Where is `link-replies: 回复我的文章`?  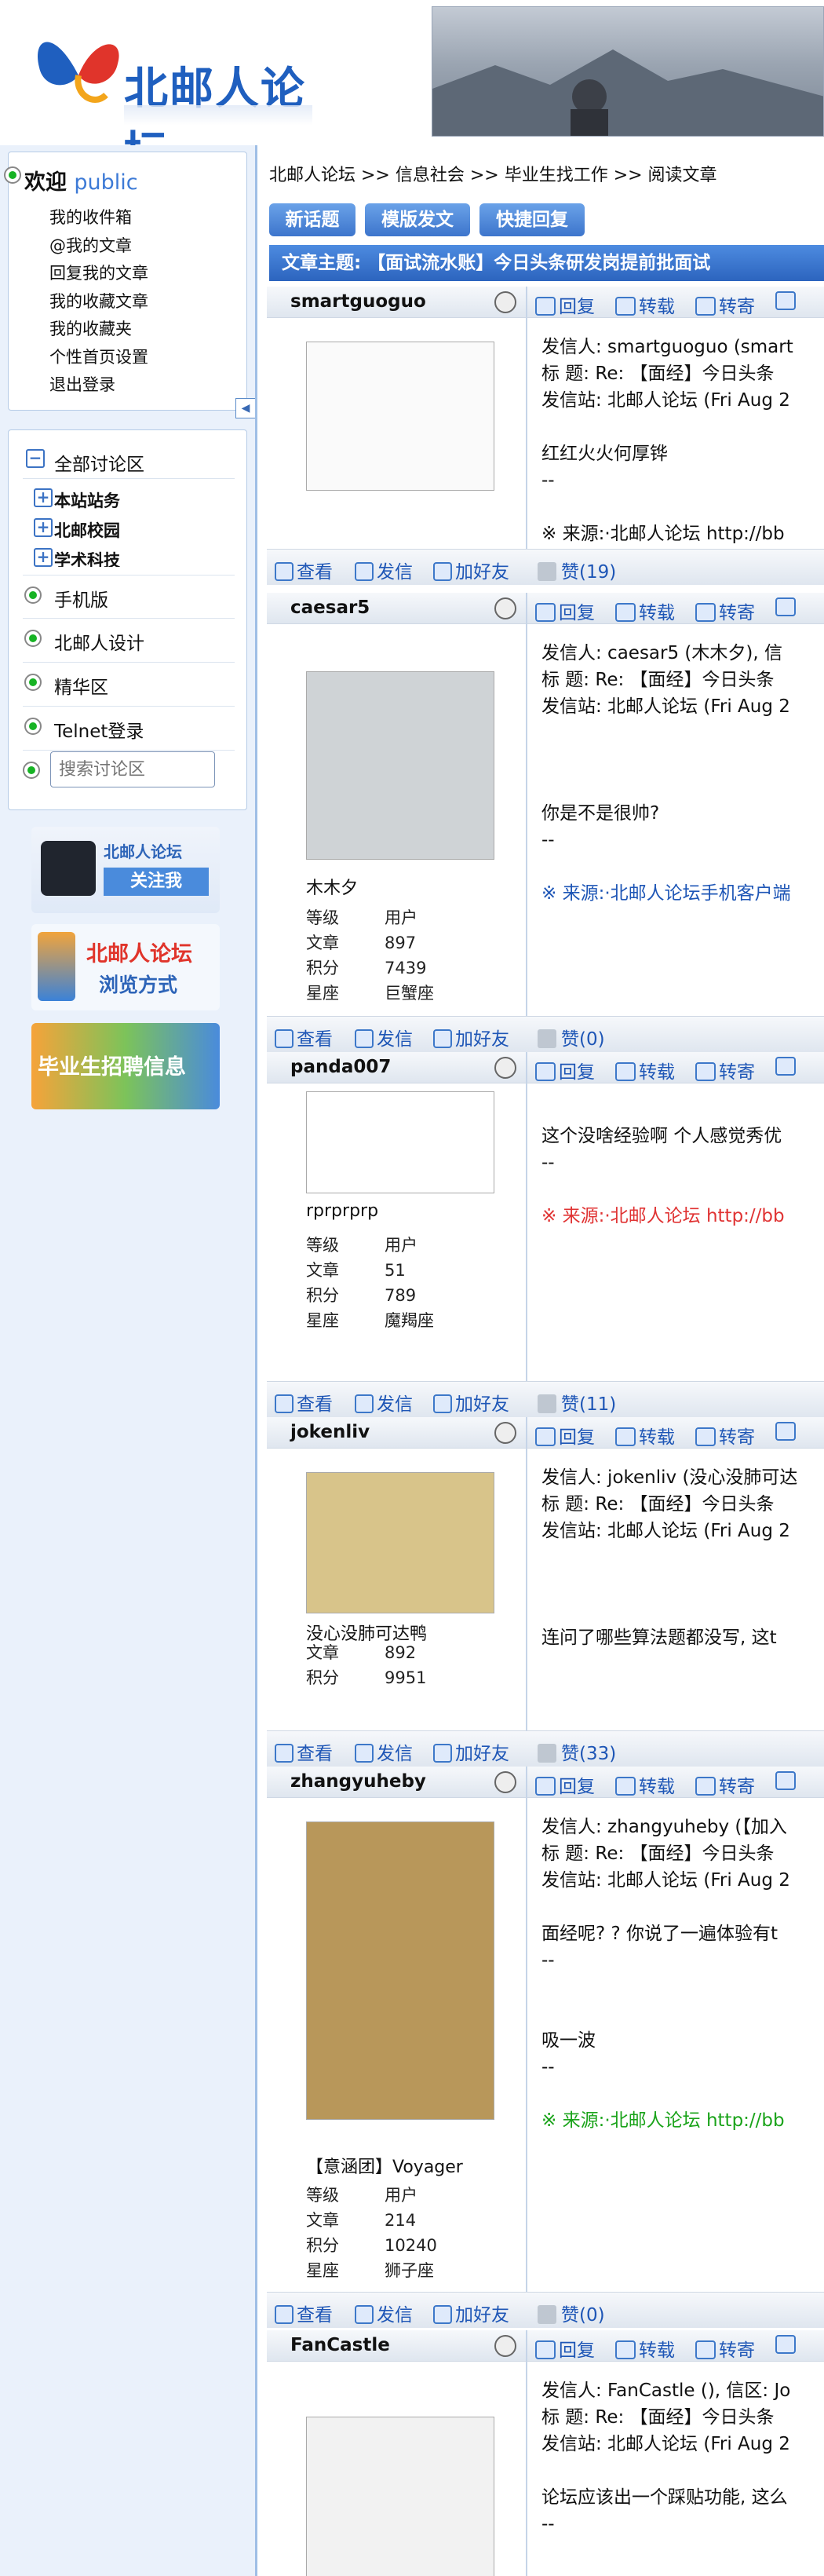
link-replies: 回复我的文章 is located at coordinates (98, 274).